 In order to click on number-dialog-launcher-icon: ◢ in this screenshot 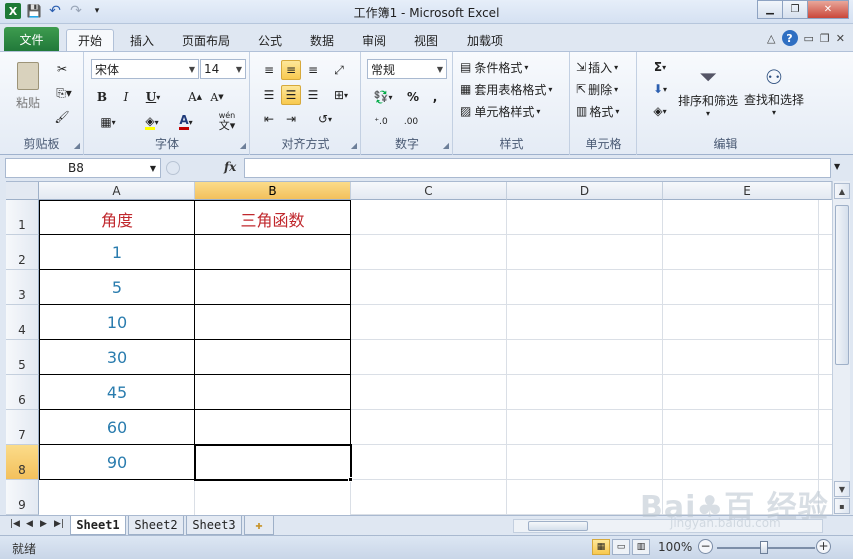, I will do `click(446, 145)`.